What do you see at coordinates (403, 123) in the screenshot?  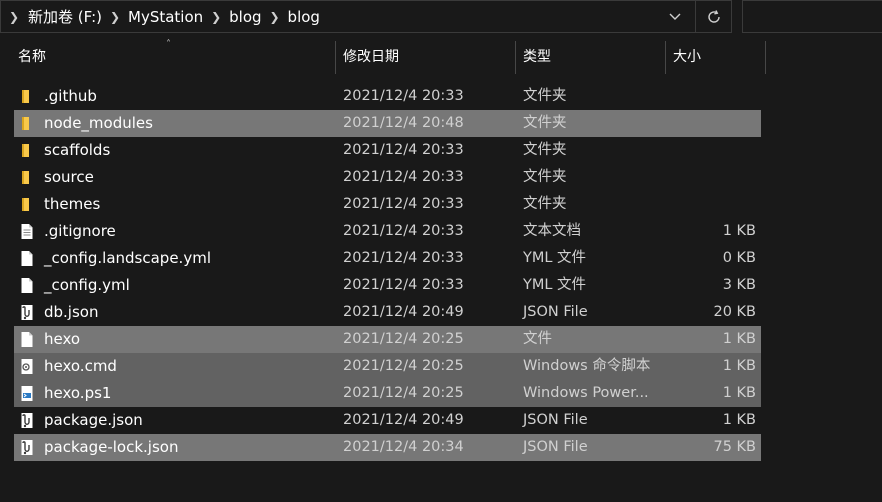 I see `file-date: 2021/12/4 20:48` at bounding box center [403, 123].